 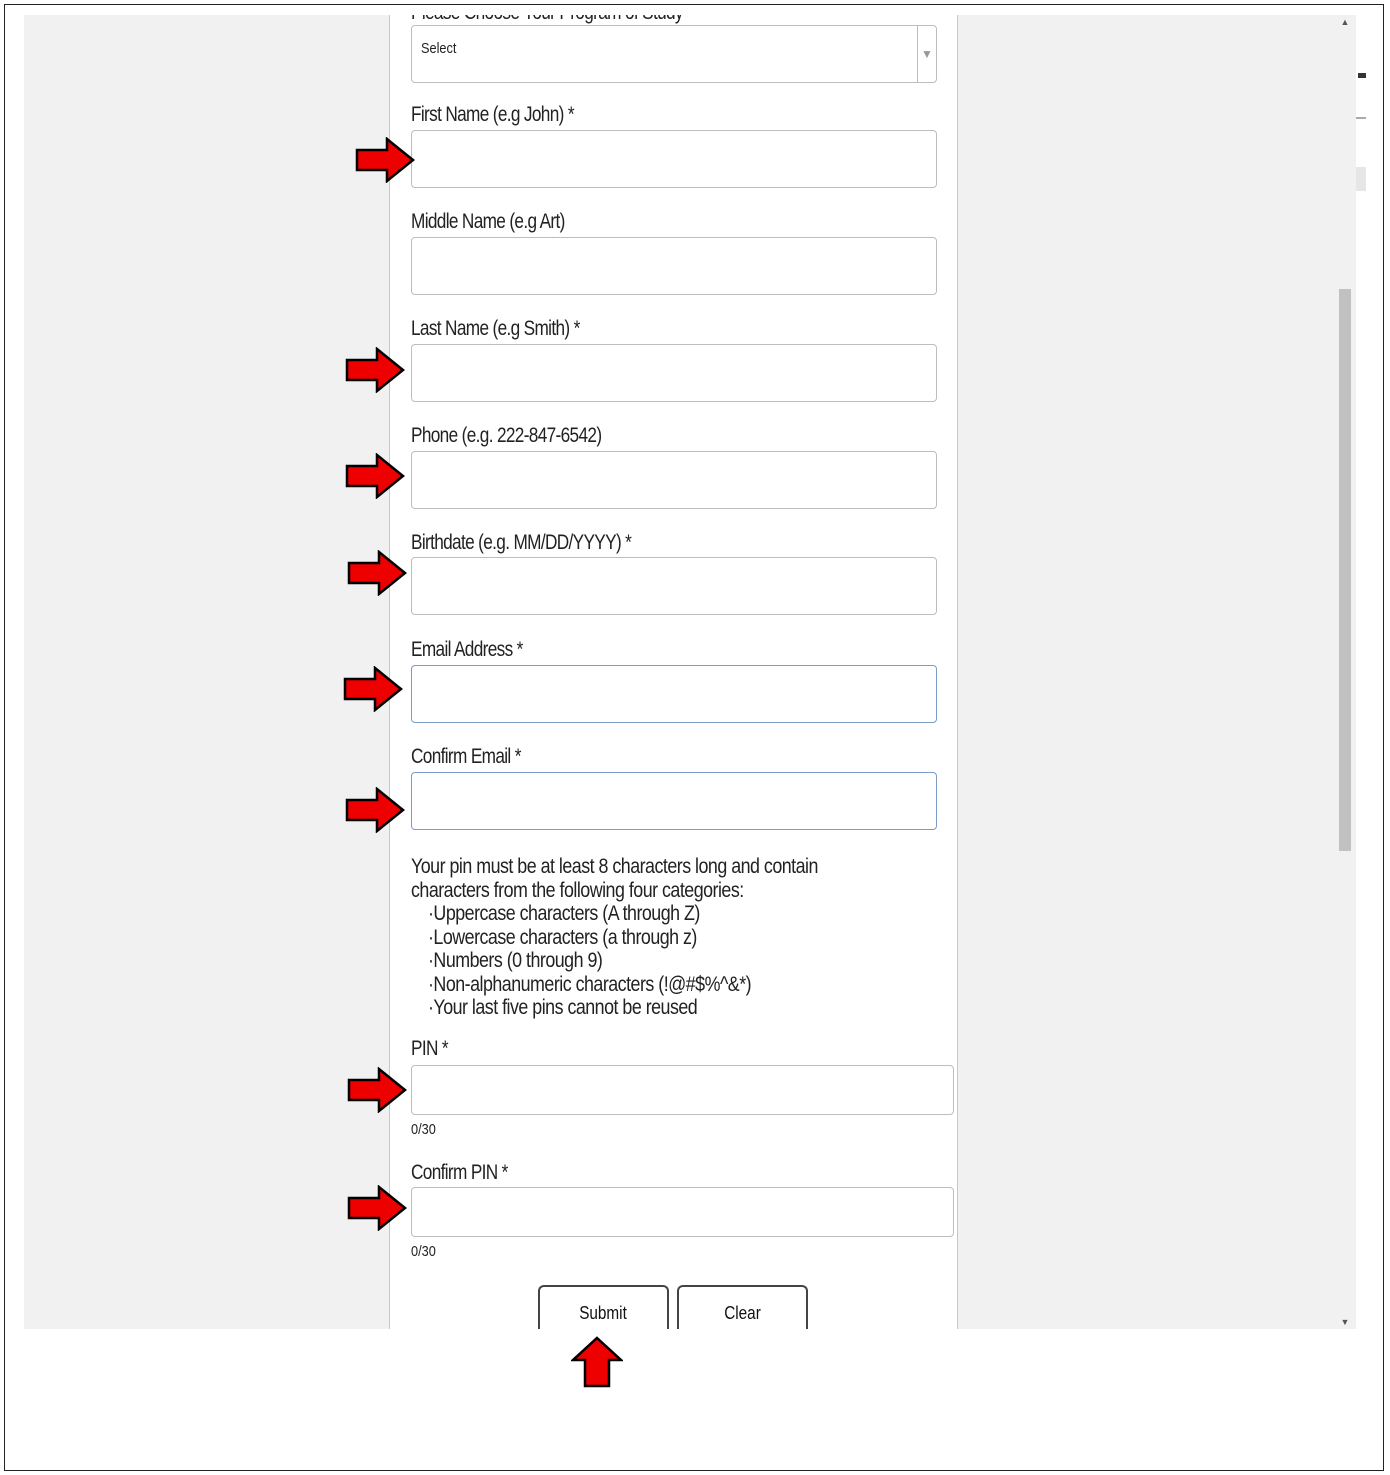 I want to click on confirm-pin-input, so click(x=682, y=1212).